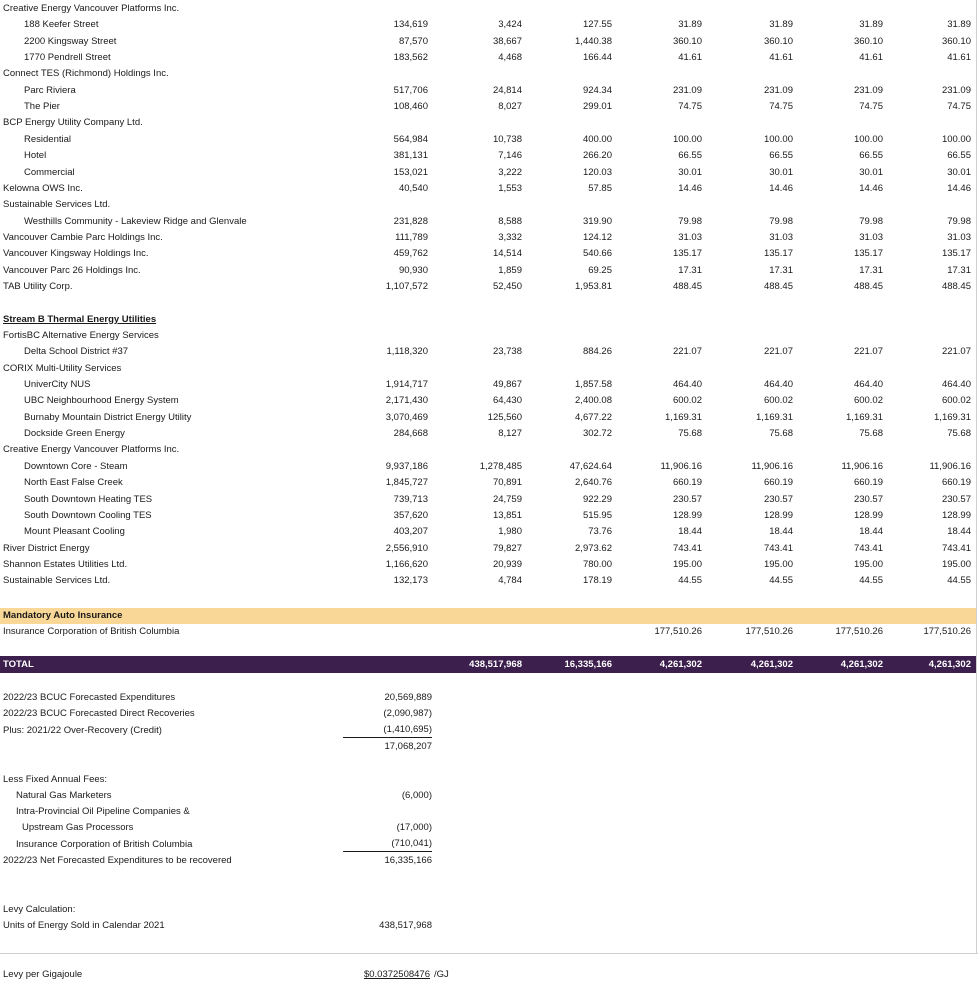  Describe the element at coordinates (83, 237) in the screenshot. I see `row-label: Vancouver Cambie Parc Holdings Inc.` at that location.